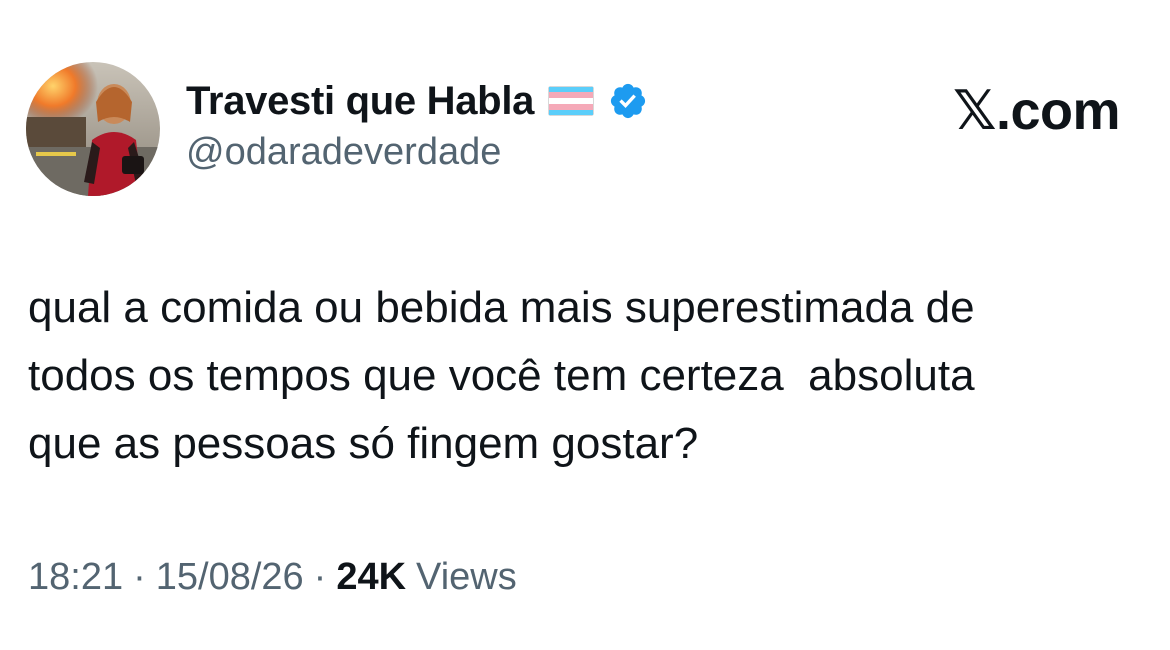 The image size is (1170, 650). Describe the element at coordinates (1036, 111) in the screenshot. I see `x-com-logo: 𝕏.com` at that location.